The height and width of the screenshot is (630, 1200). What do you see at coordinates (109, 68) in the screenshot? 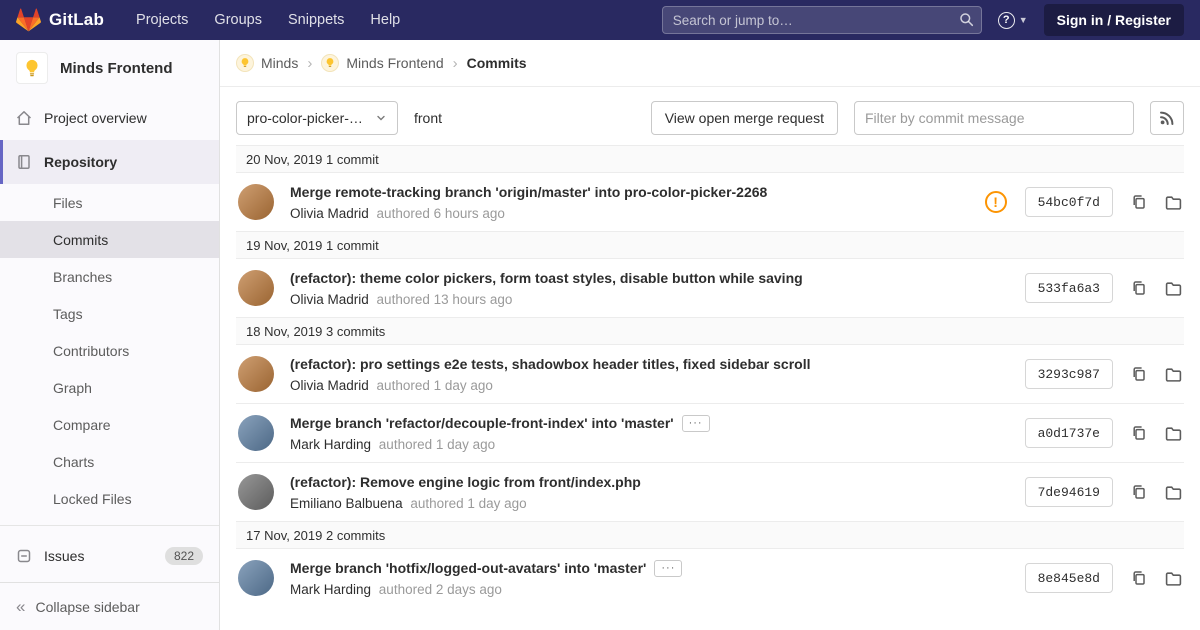
I see `project-header: Minds Frontend` at bounding box center [109, 68].